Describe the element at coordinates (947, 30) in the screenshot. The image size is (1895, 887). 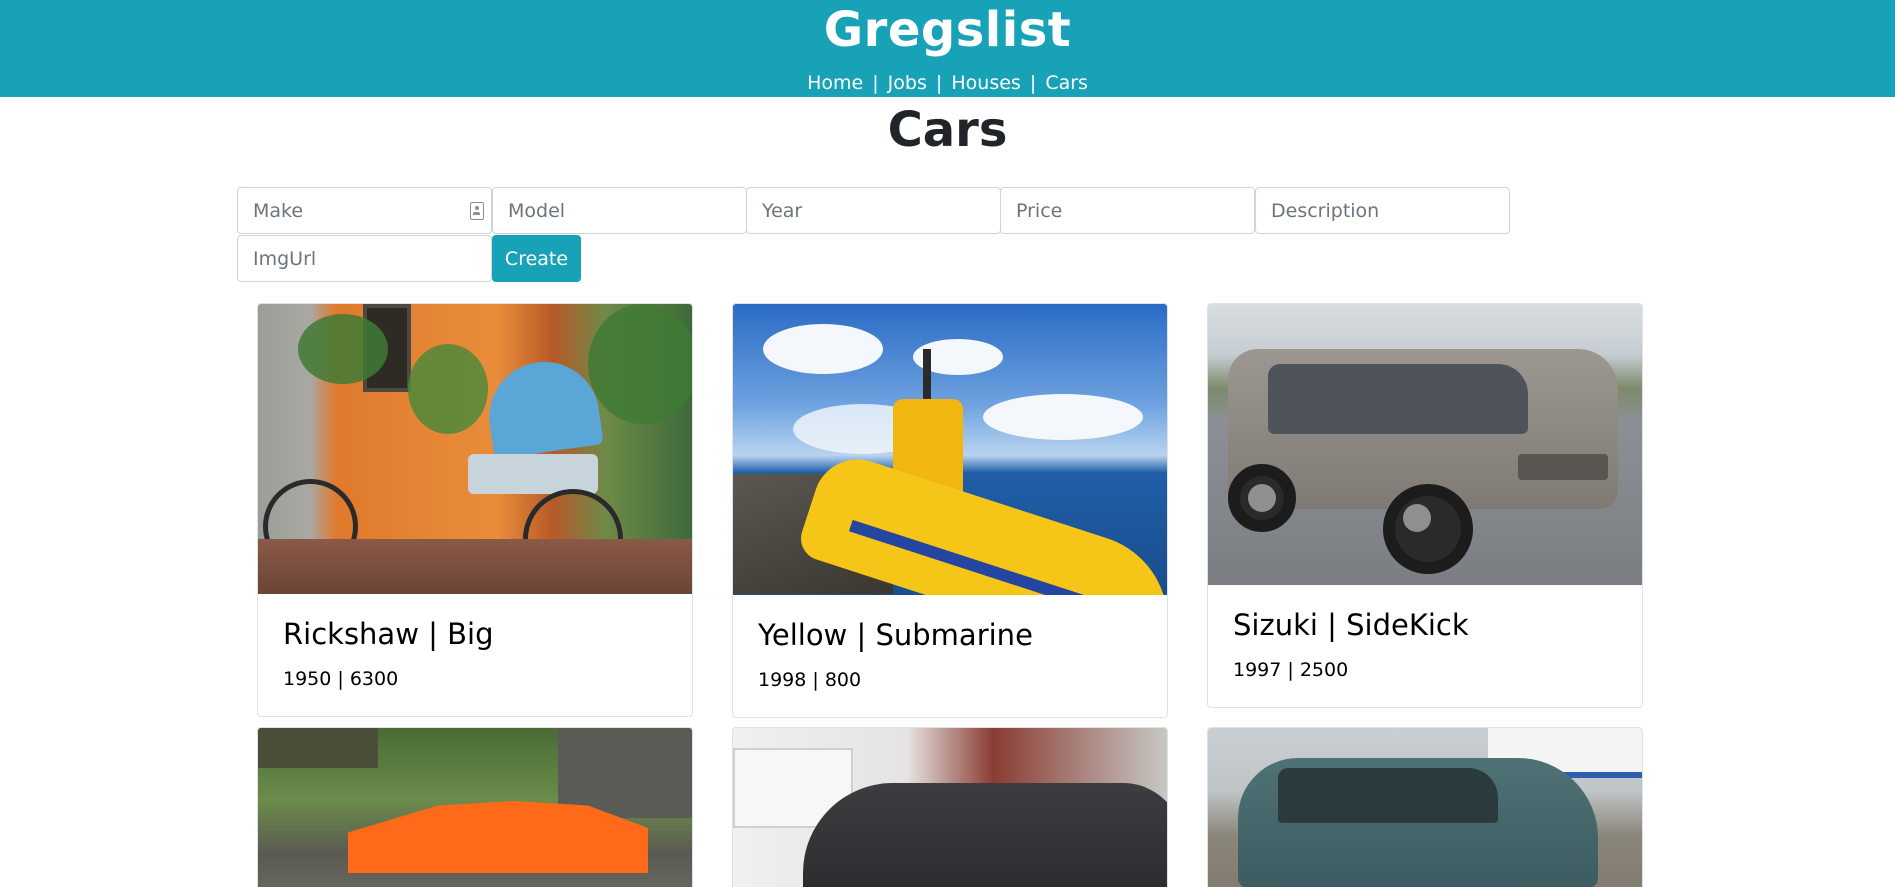
I see `site-title: Gregslist` at that location.